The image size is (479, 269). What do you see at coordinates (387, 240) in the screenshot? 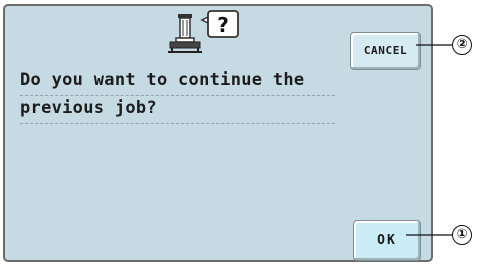
I see `ok-button: OK` at bounding box center [387, 240].